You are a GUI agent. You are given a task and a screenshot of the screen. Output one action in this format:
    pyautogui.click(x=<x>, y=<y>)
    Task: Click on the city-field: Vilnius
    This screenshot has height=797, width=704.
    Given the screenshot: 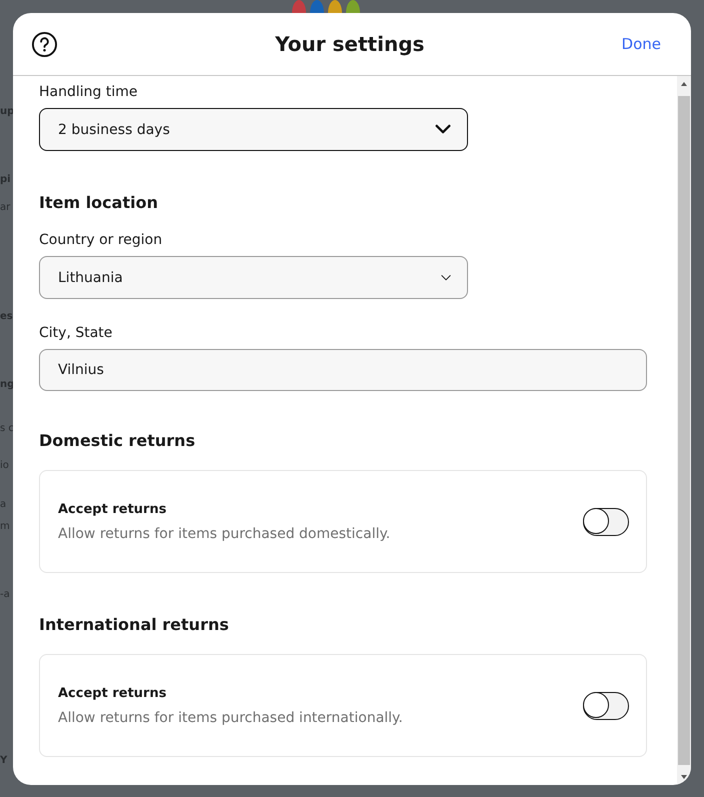 What is the action you would take?
    pyautogui.click(x=343, y=370)
    